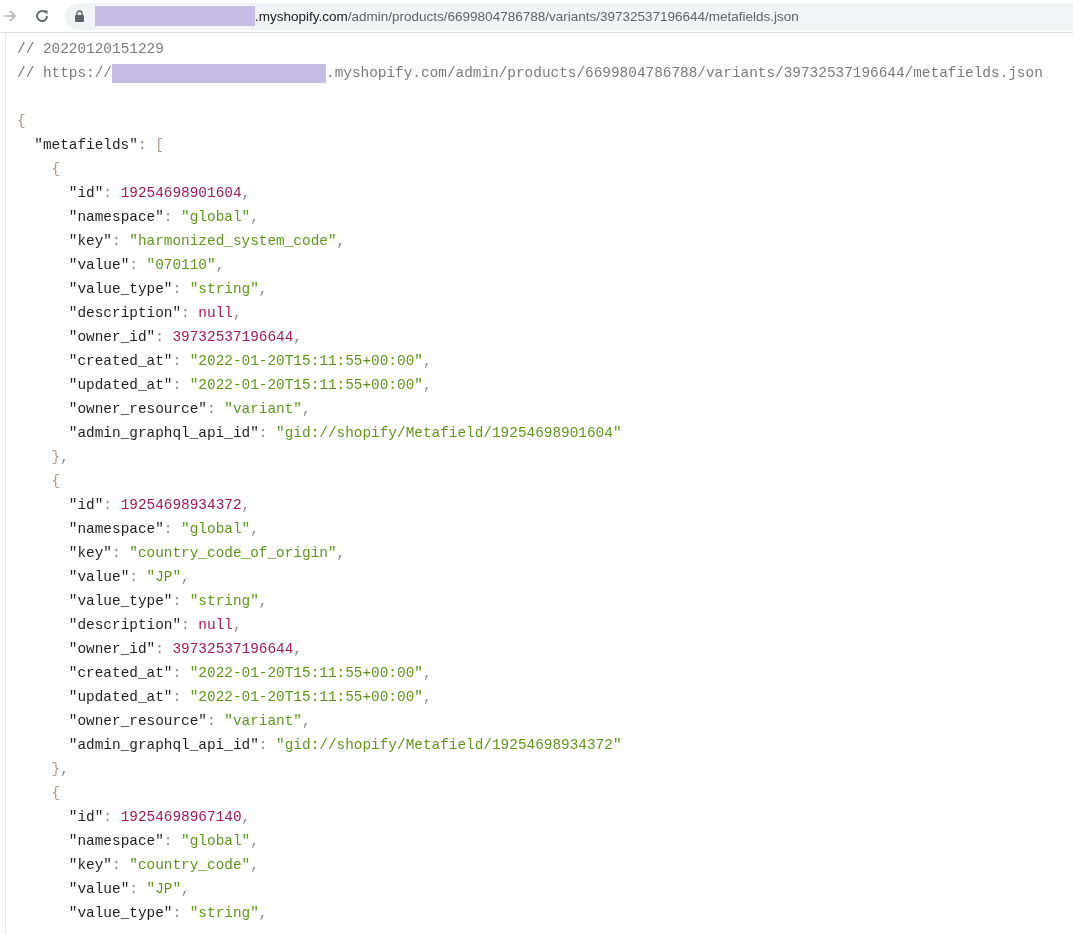  What do you see at coordinates (79, 16) in the screenshot?
I see `lock-icon` at bounding box center [79, 16].